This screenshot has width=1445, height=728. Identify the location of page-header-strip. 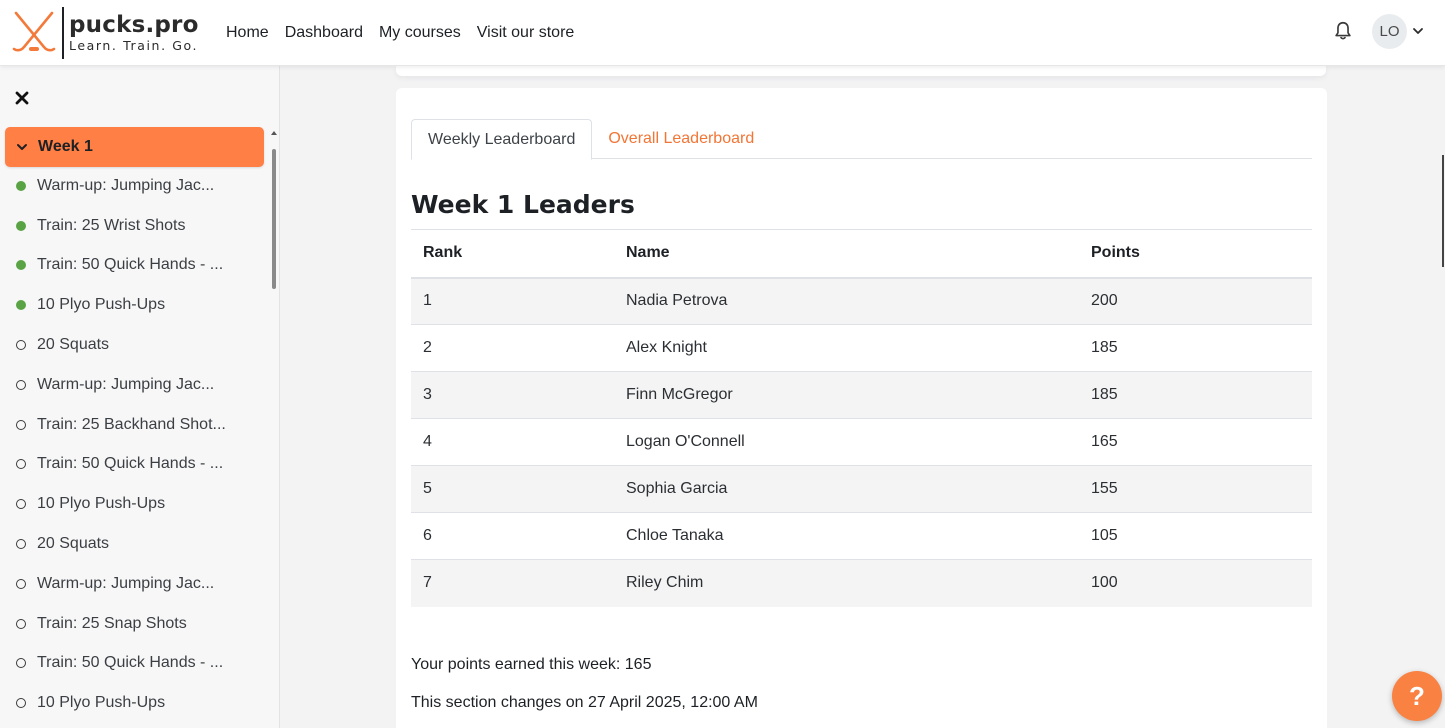
(861, 71).